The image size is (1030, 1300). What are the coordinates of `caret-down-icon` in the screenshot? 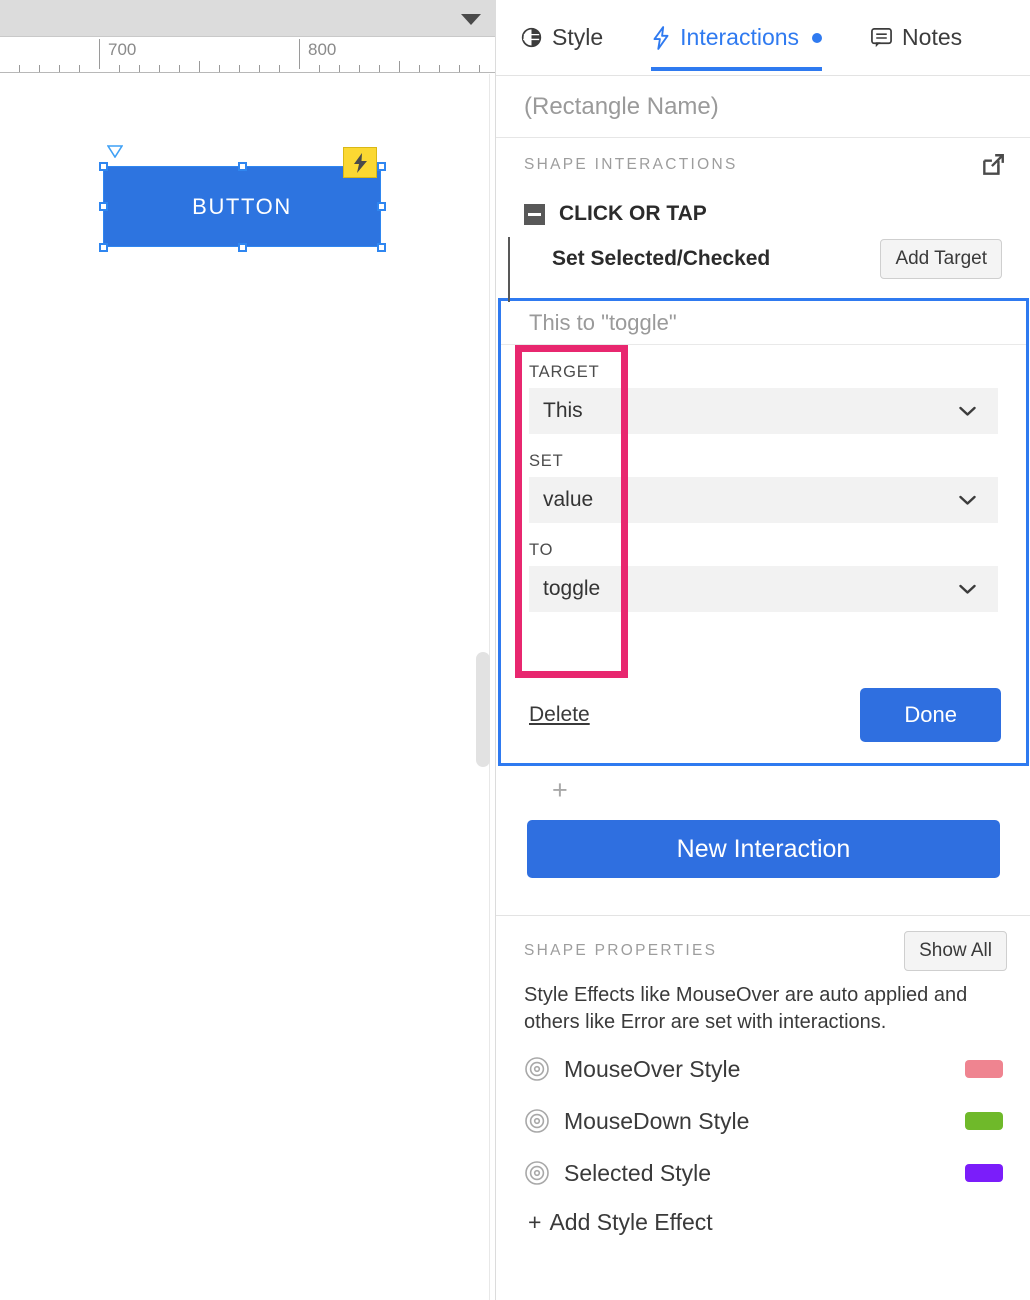 It's located at (471, 19).